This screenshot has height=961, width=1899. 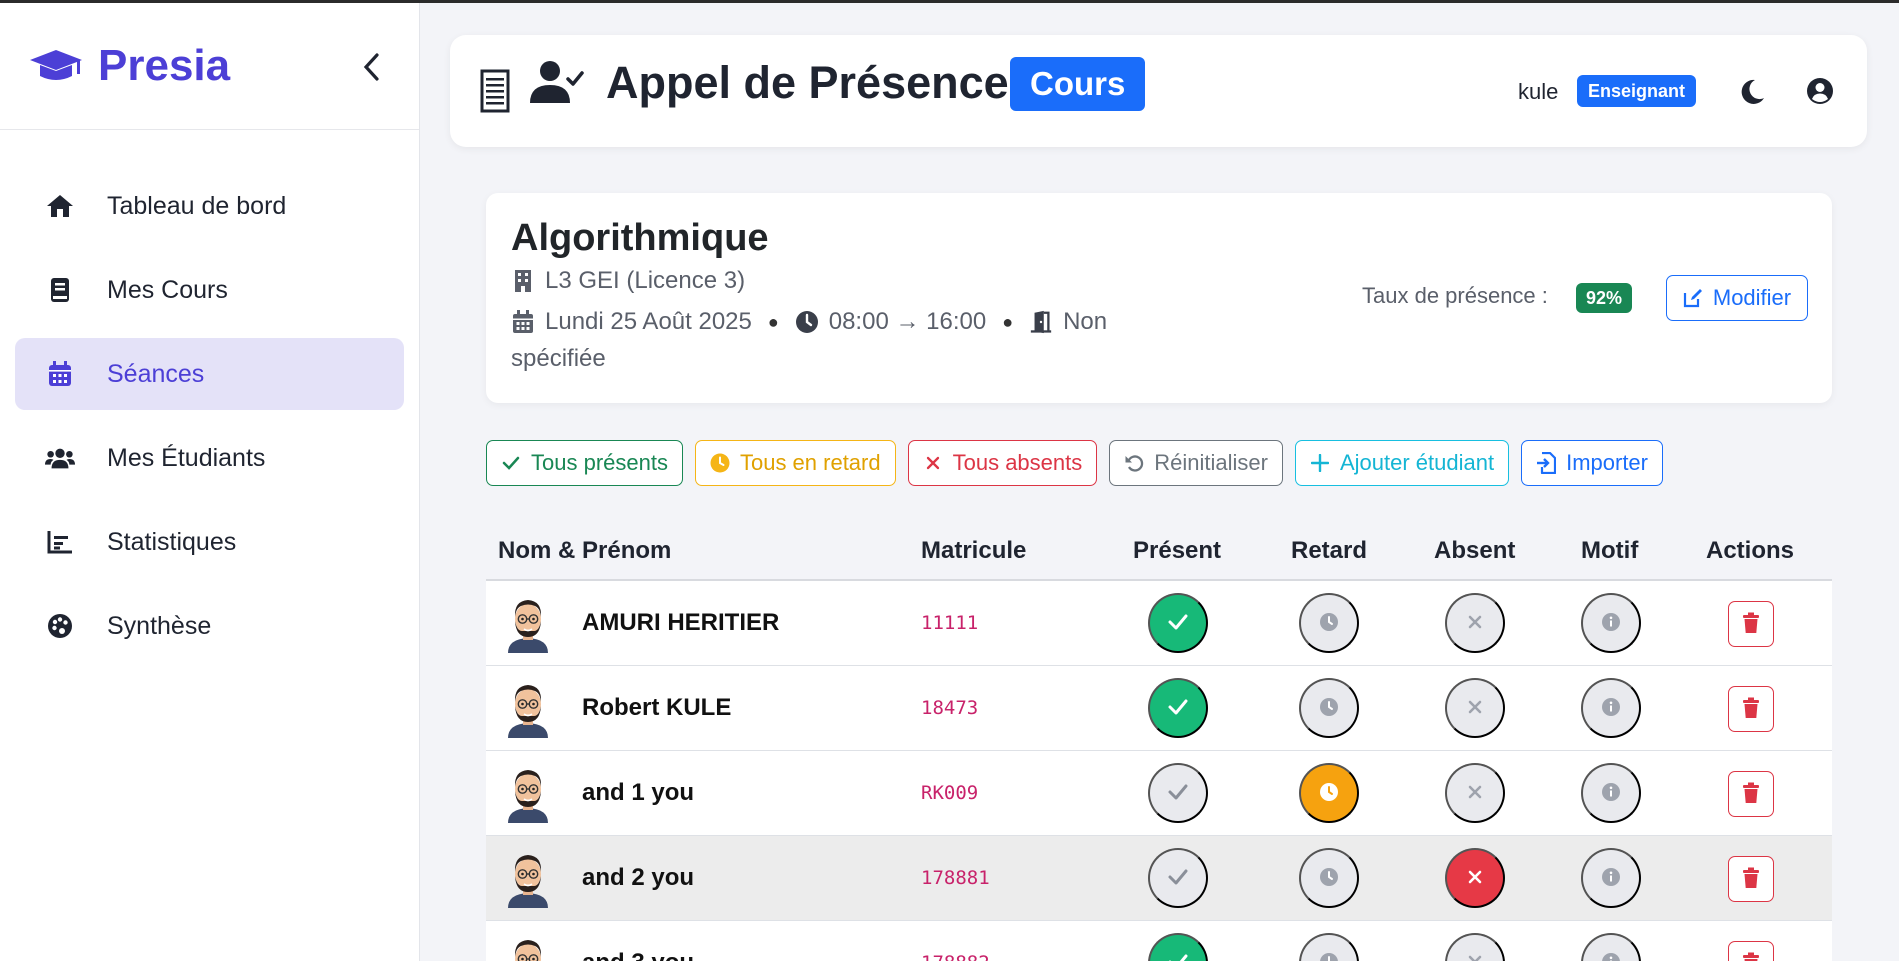 I want to click on sidebar-item-synthesis: Synthèse, so click(x=209, y=626).